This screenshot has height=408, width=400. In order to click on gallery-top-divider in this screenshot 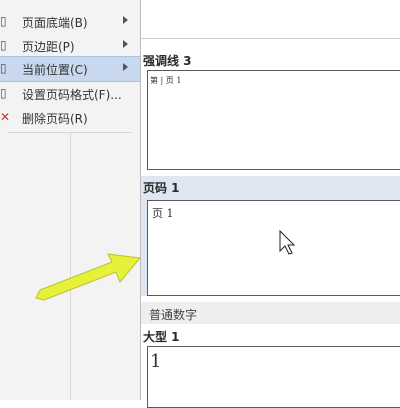, I will do `click(270, 38)`.